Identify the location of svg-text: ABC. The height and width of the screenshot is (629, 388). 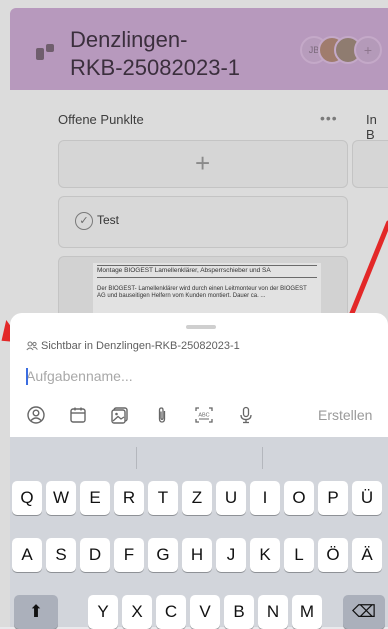
(203, 416).